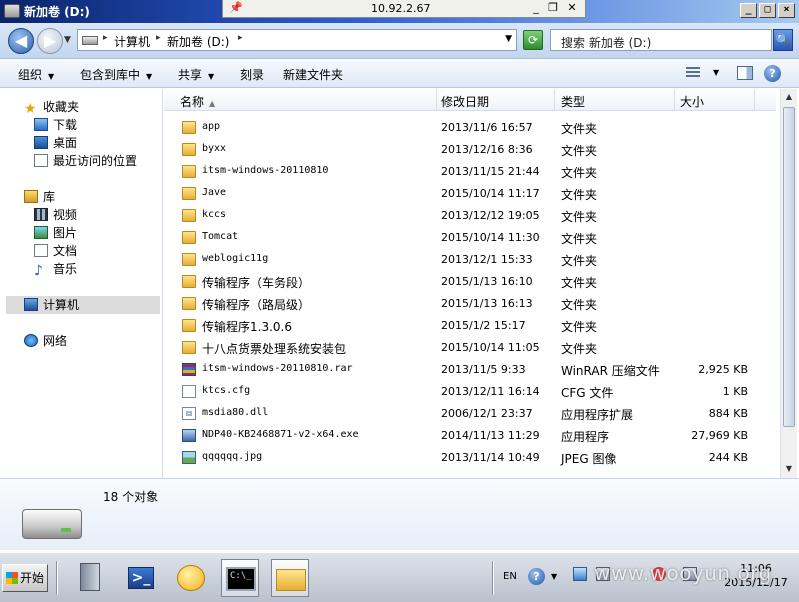 This screenshot has height=602, width=799. Describe the element at coordinates (55, 215) in the screenshot. I see `nav-item-videos: 视频` at that location.